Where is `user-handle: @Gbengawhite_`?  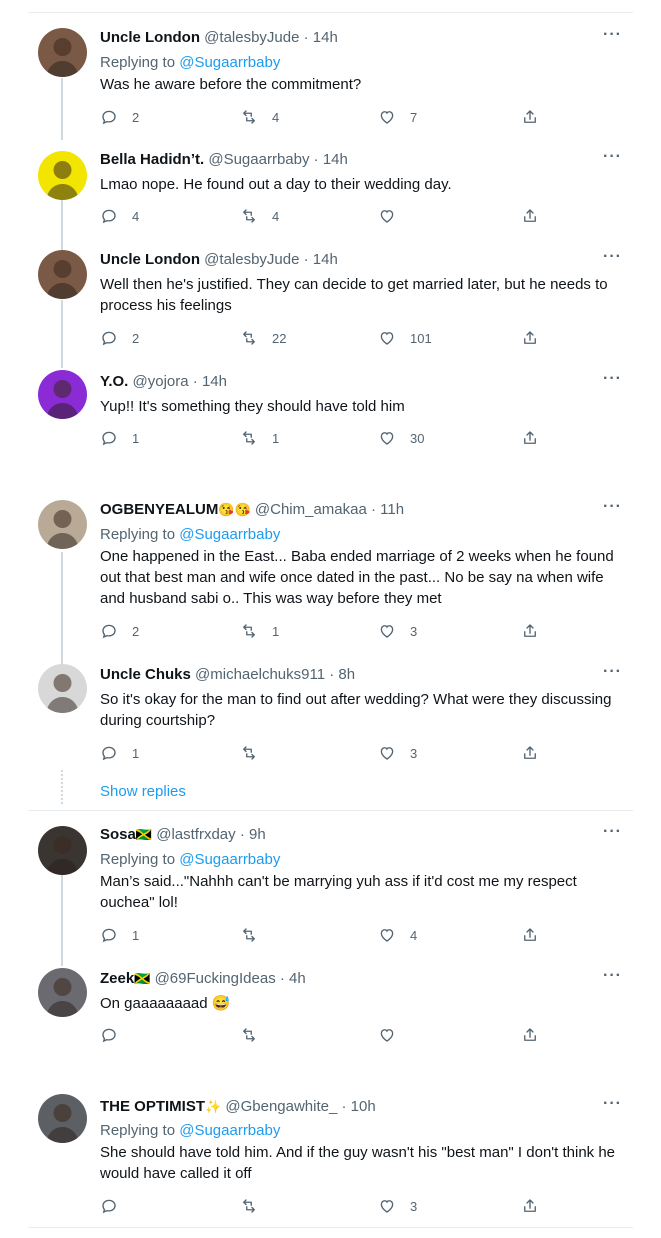
user-handle: @Gbengawhite_ is located at coordinates (281, 1106).